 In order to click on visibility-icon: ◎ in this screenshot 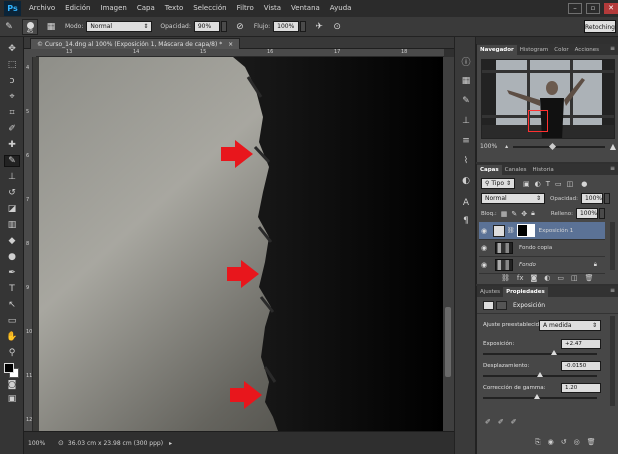, I will do `click(577, 442)`.